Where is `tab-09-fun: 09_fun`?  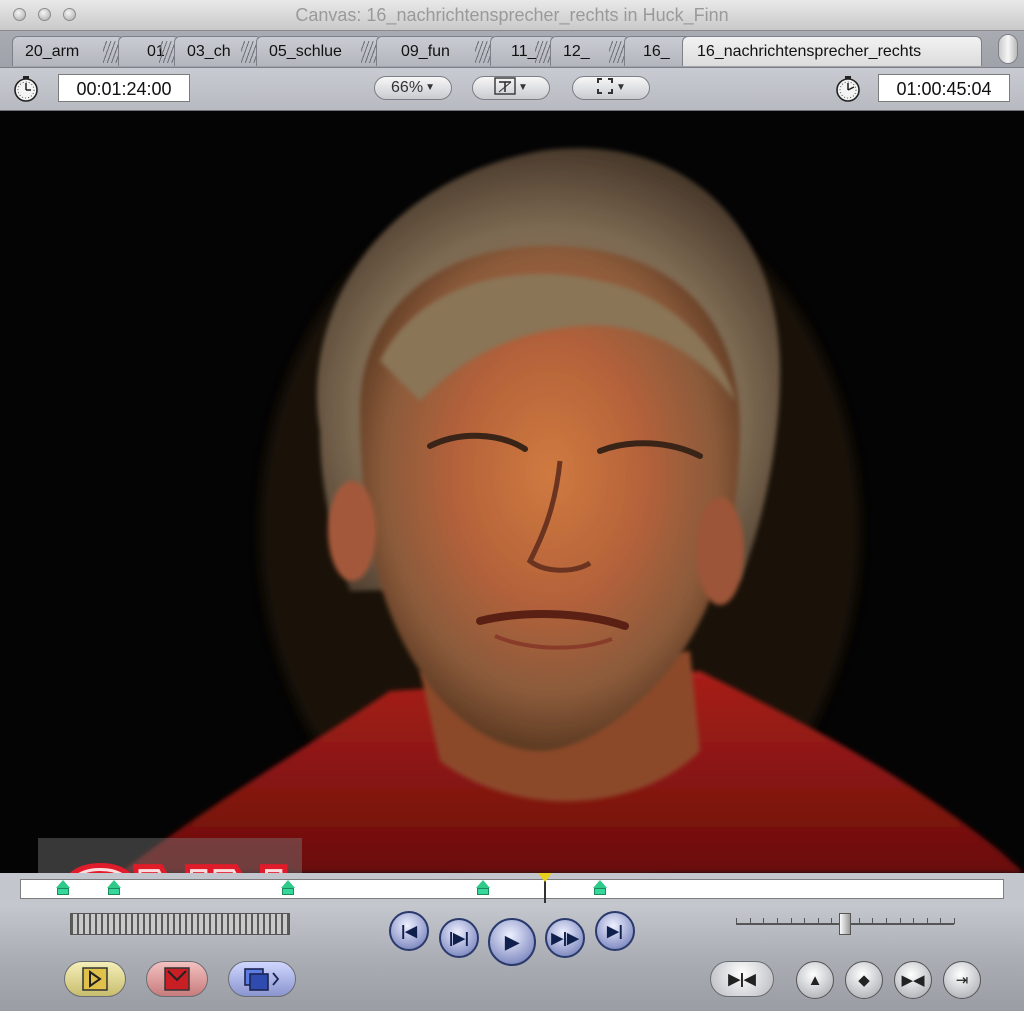
tab-09-fun: 09_fun is located at coordinates (436, 51).